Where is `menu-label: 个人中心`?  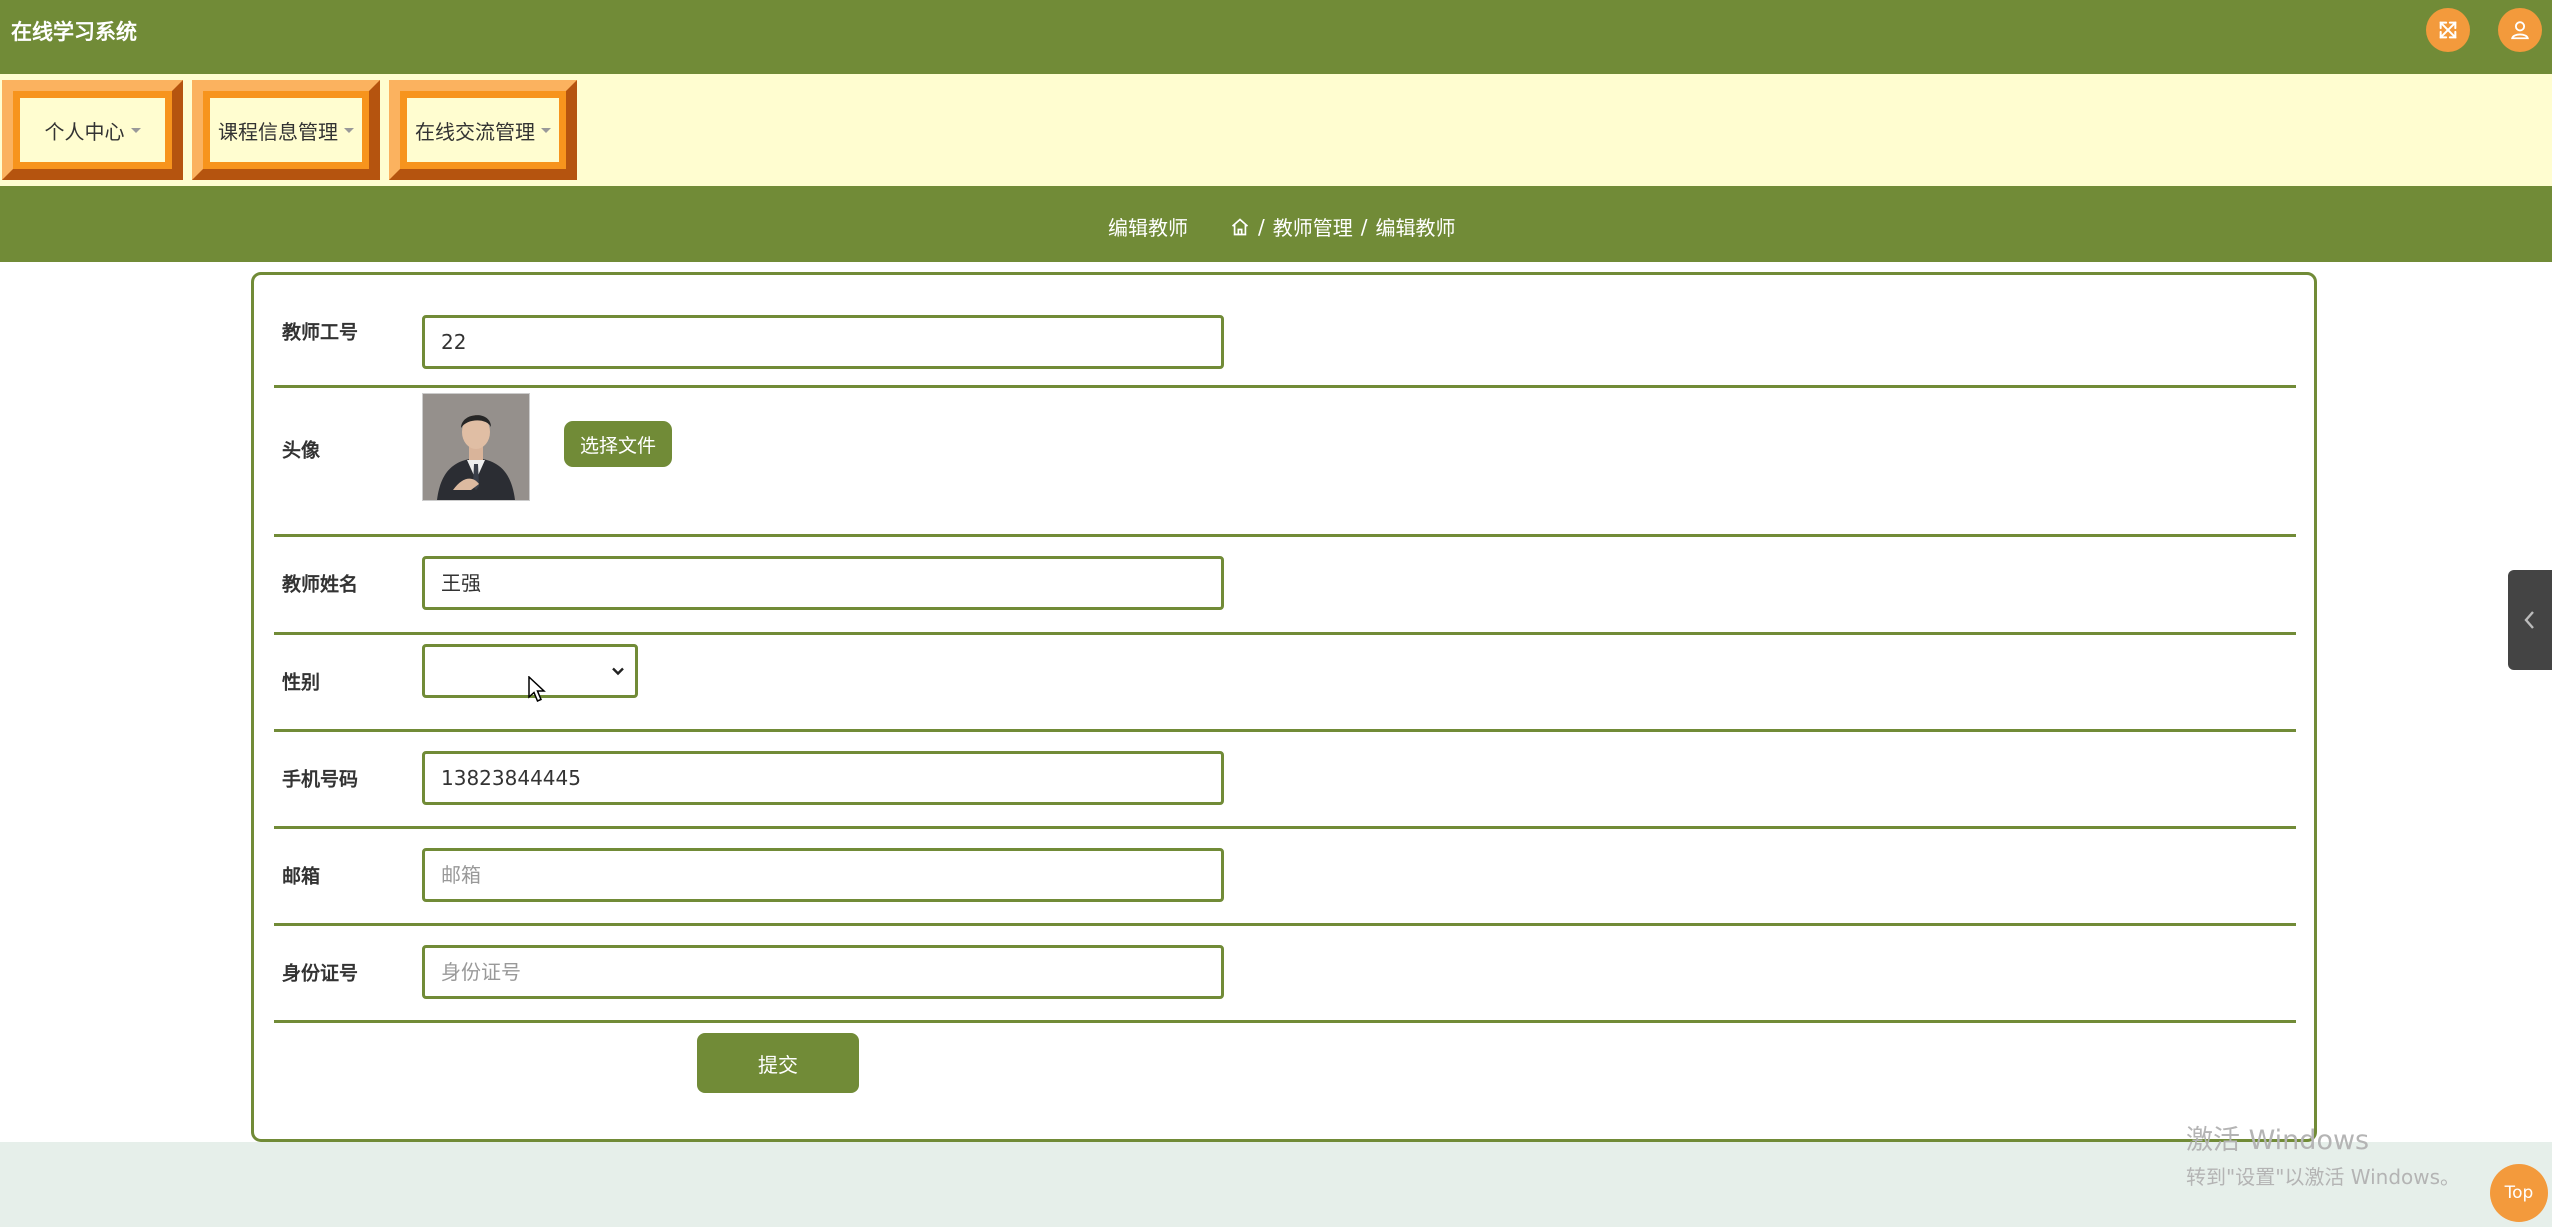 menu-label: 个人中心 is located at coordinates (84, 131).